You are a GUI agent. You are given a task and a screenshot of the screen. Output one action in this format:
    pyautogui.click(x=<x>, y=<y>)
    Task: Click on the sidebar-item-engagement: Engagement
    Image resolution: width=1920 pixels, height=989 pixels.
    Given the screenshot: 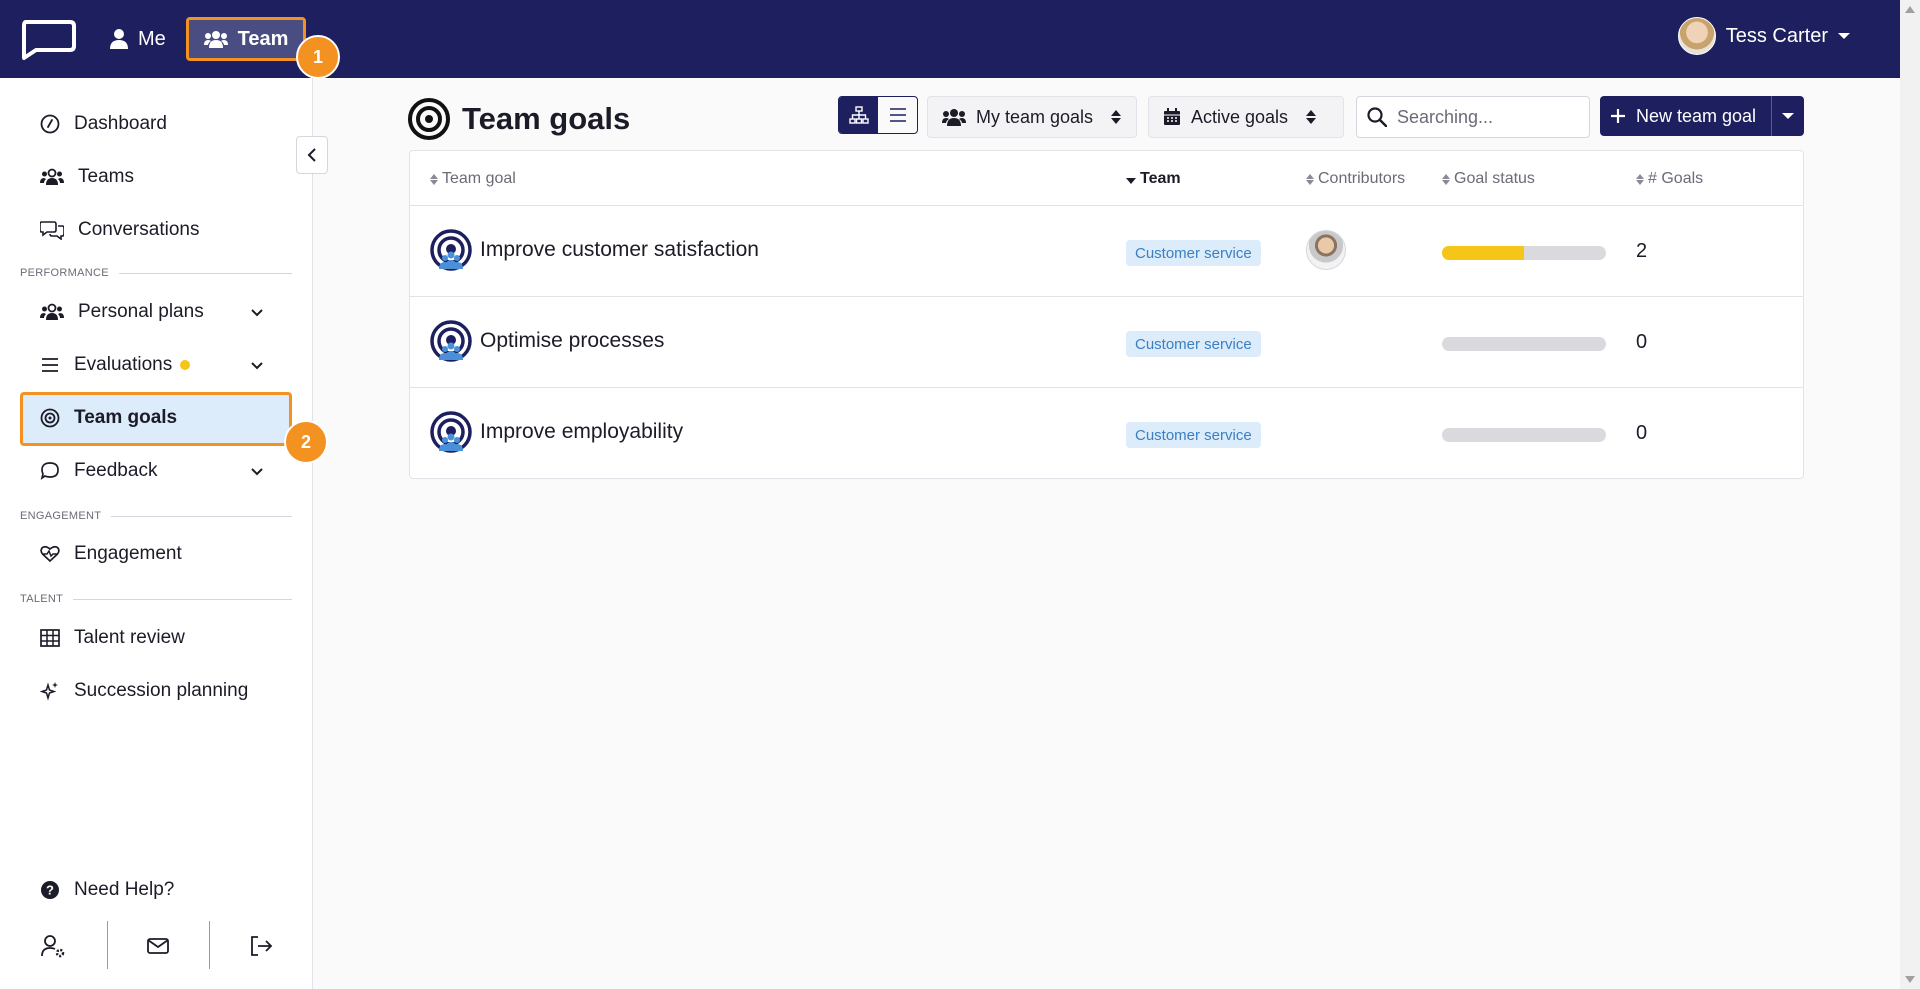 What is the action you would take?
    pyautogui.click(x=111, y=554)
    